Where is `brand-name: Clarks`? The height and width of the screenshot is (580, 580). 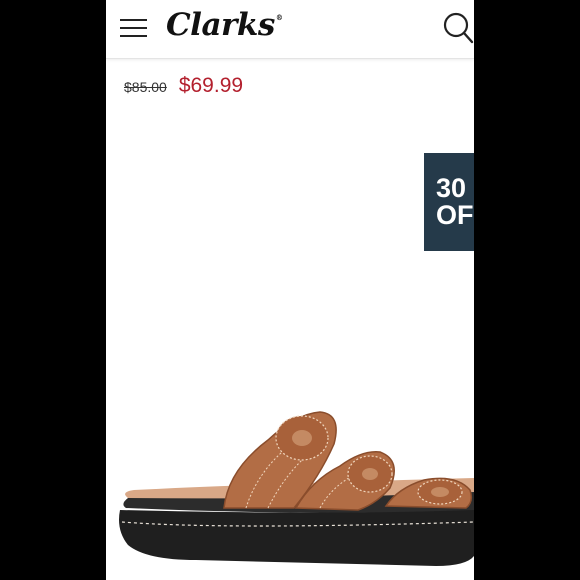
brand-name: Clarks is located at coordinates (220, 25).